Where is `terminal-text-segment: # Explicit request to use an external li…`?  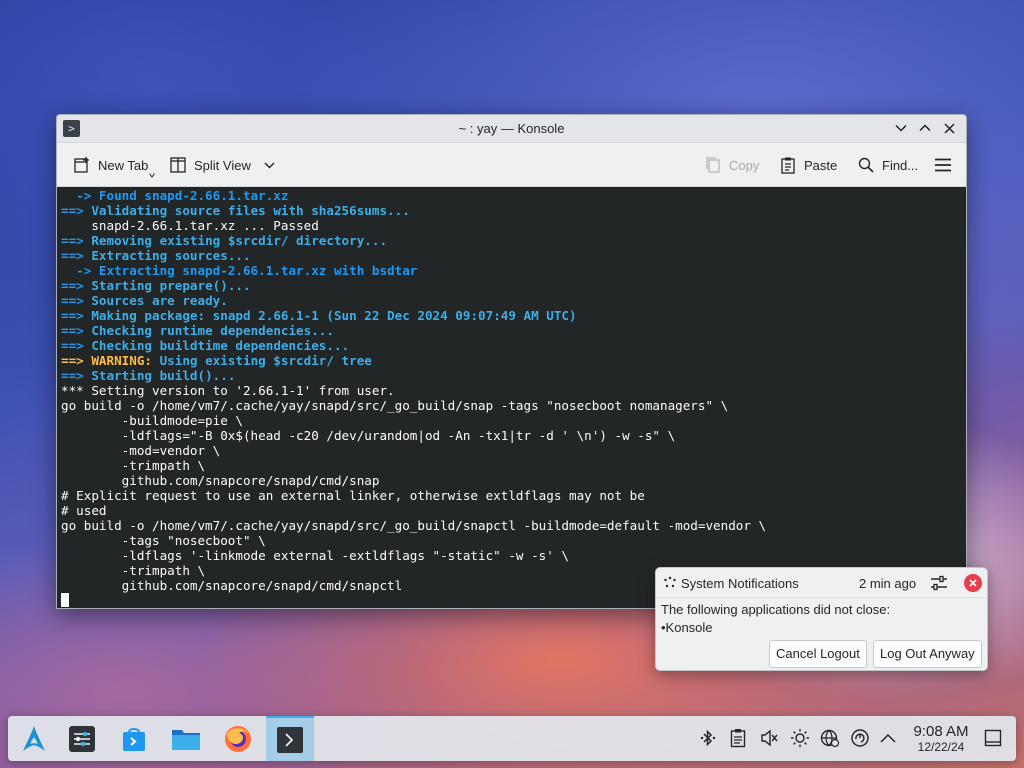 terminal-text-segment: # Explicit request to use an external li… is located at coordinates (353, 495).